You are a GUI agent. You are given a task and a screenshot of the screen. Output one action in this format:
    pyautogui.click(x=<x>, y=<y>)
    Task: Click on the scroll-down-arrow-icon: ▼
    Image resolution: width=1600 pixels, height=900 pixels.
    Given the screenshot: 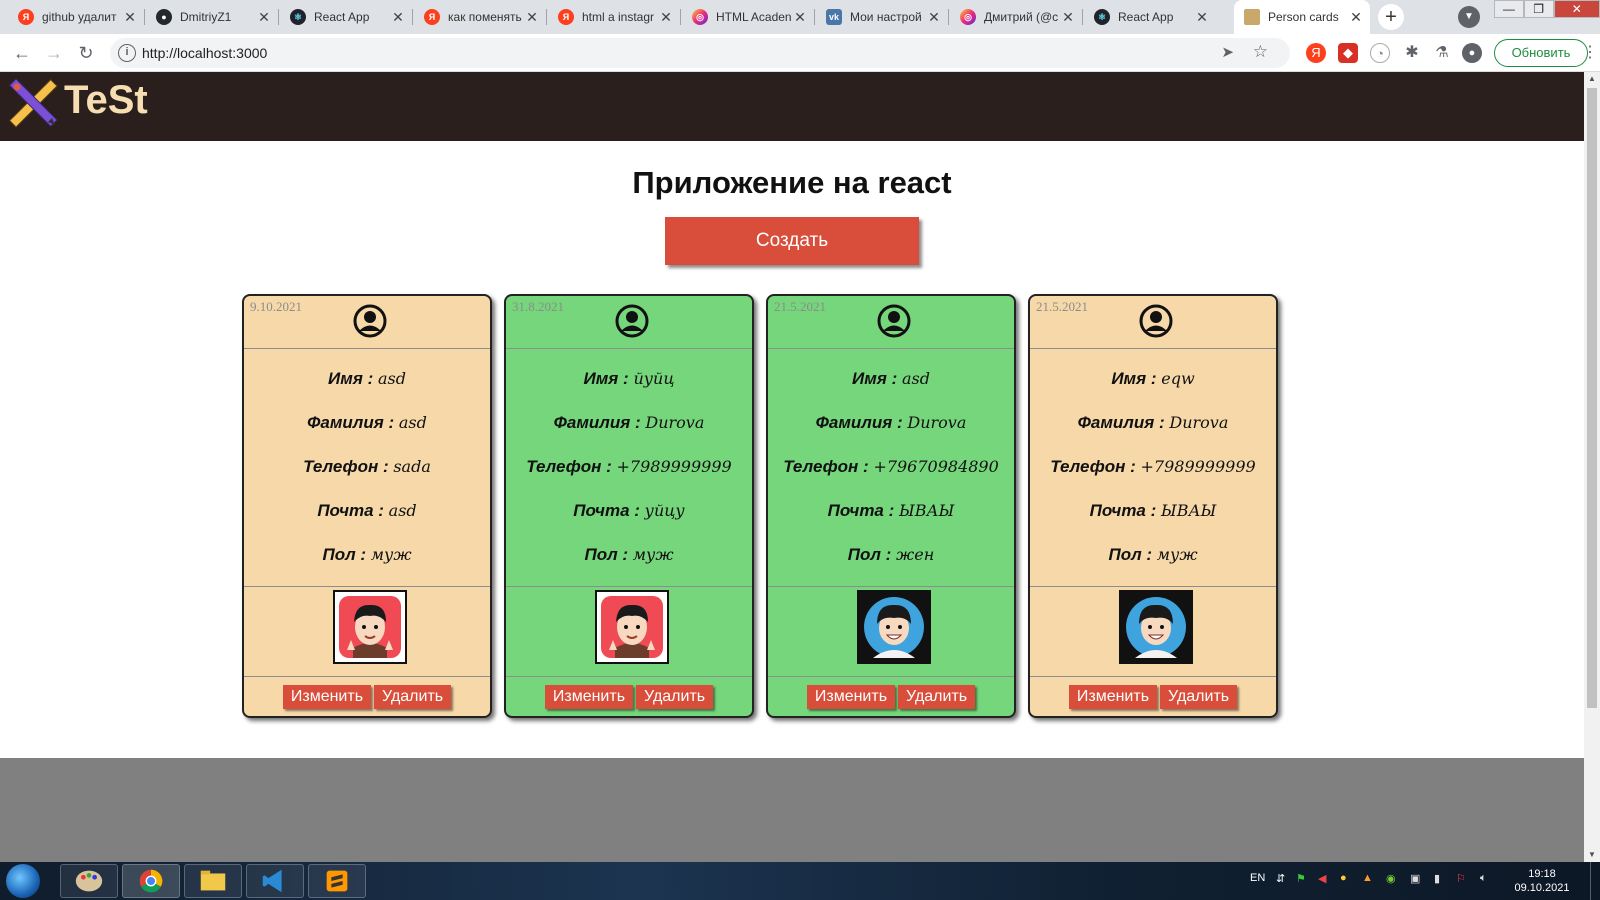 What is the action you would take?
    pyautogui.click(x=1592, y=855)
    